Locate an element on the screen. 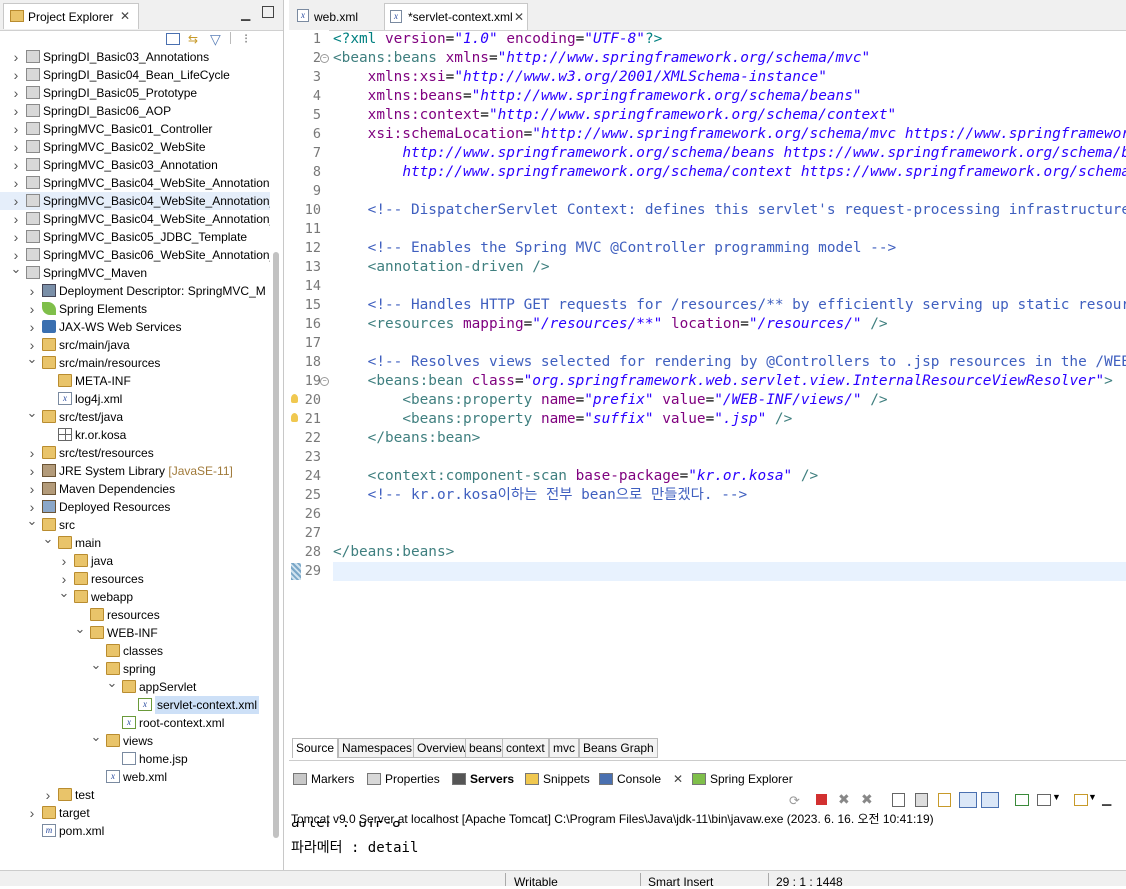  scroll-lock-icon is located at coordinates (921, 800).